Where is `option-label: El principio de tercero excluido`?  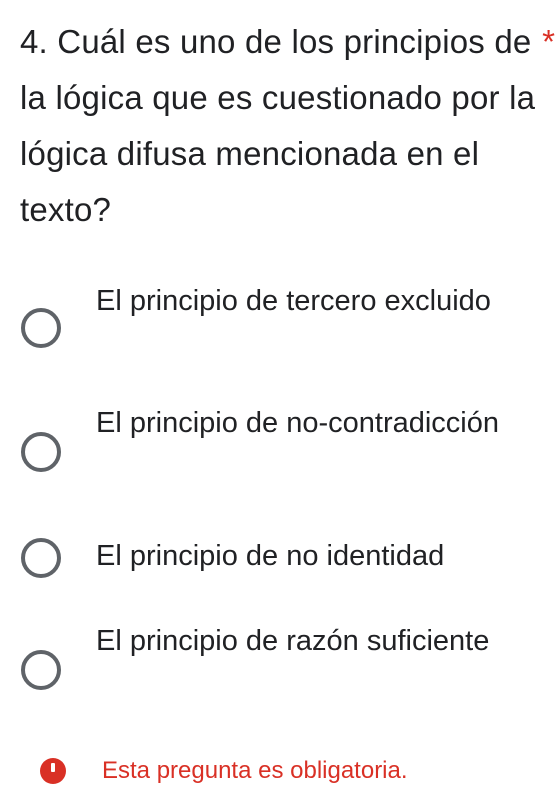
option-label: El principio de tercero excluido is located at coordinates (293, 301).